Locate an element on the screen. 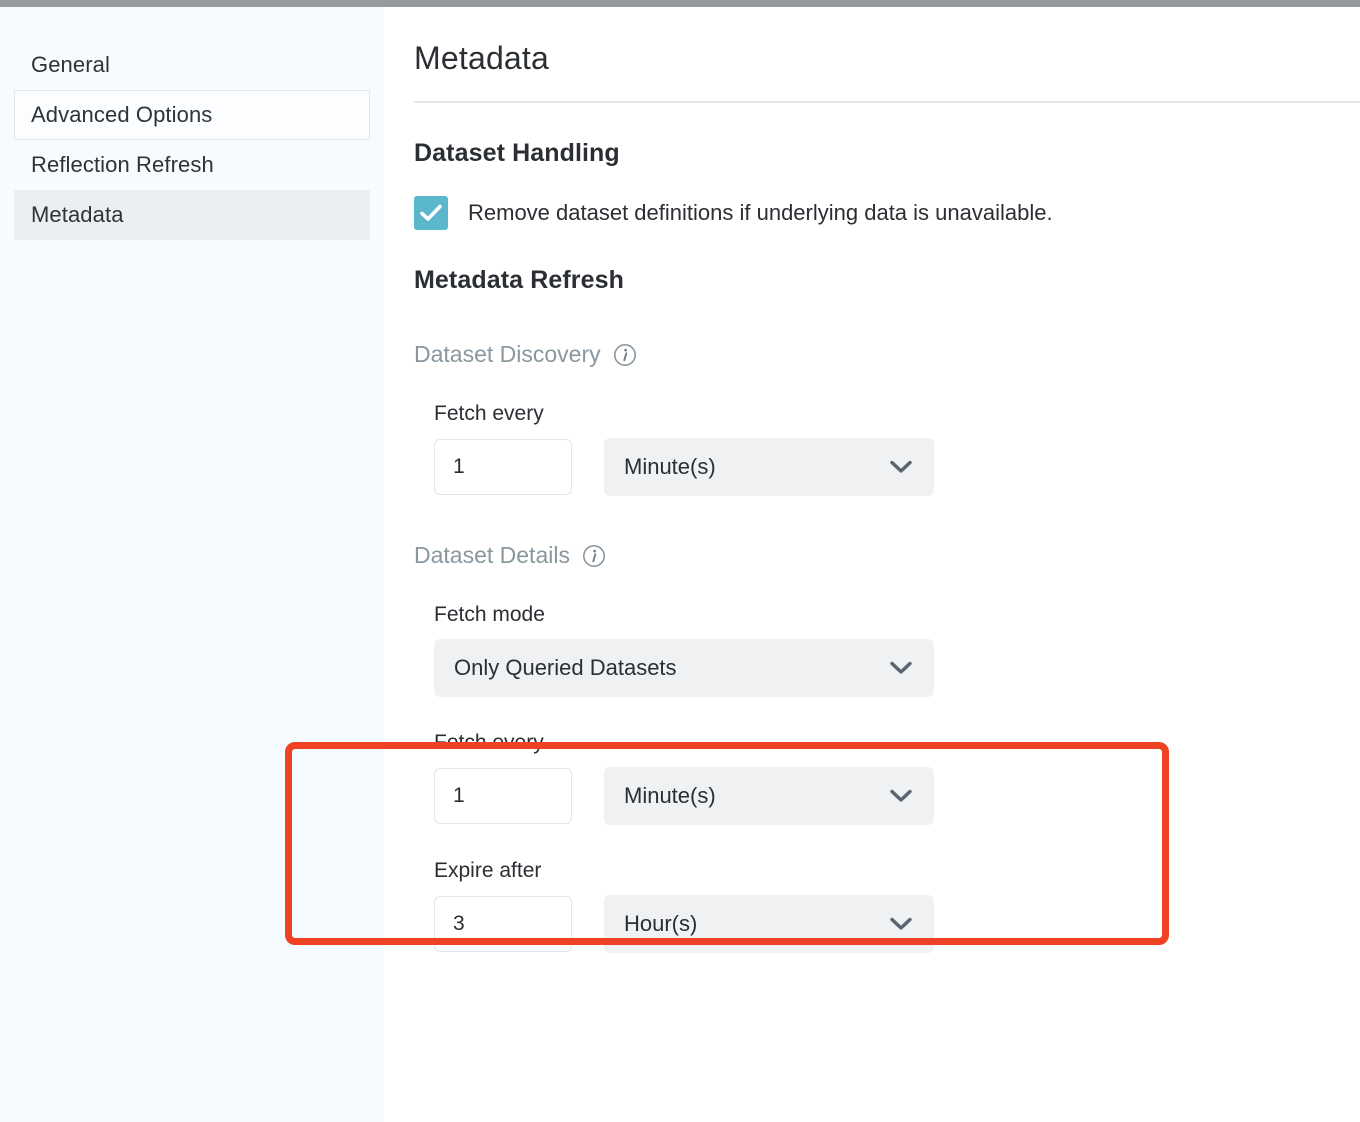 The image size is (1360, 1122). expire-after-input is located at coordinates (503, 924).